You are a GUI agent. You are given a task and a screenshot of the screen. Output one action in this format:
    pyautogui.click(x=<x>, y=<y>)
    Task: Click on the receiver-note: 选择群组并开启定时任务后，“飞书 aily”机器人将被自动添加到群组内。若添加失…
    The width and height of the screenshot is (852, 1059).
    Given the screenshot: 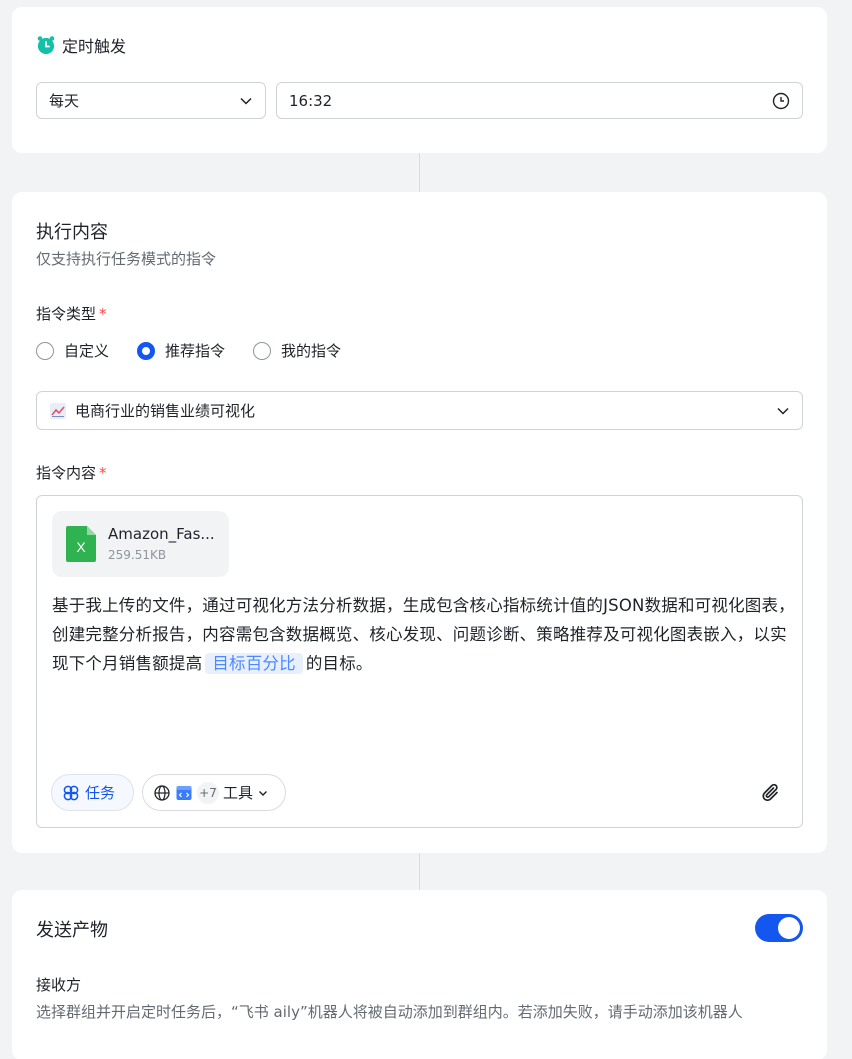 What is the action you would take?
    pyautogui.click(x=389, y=1012)
    